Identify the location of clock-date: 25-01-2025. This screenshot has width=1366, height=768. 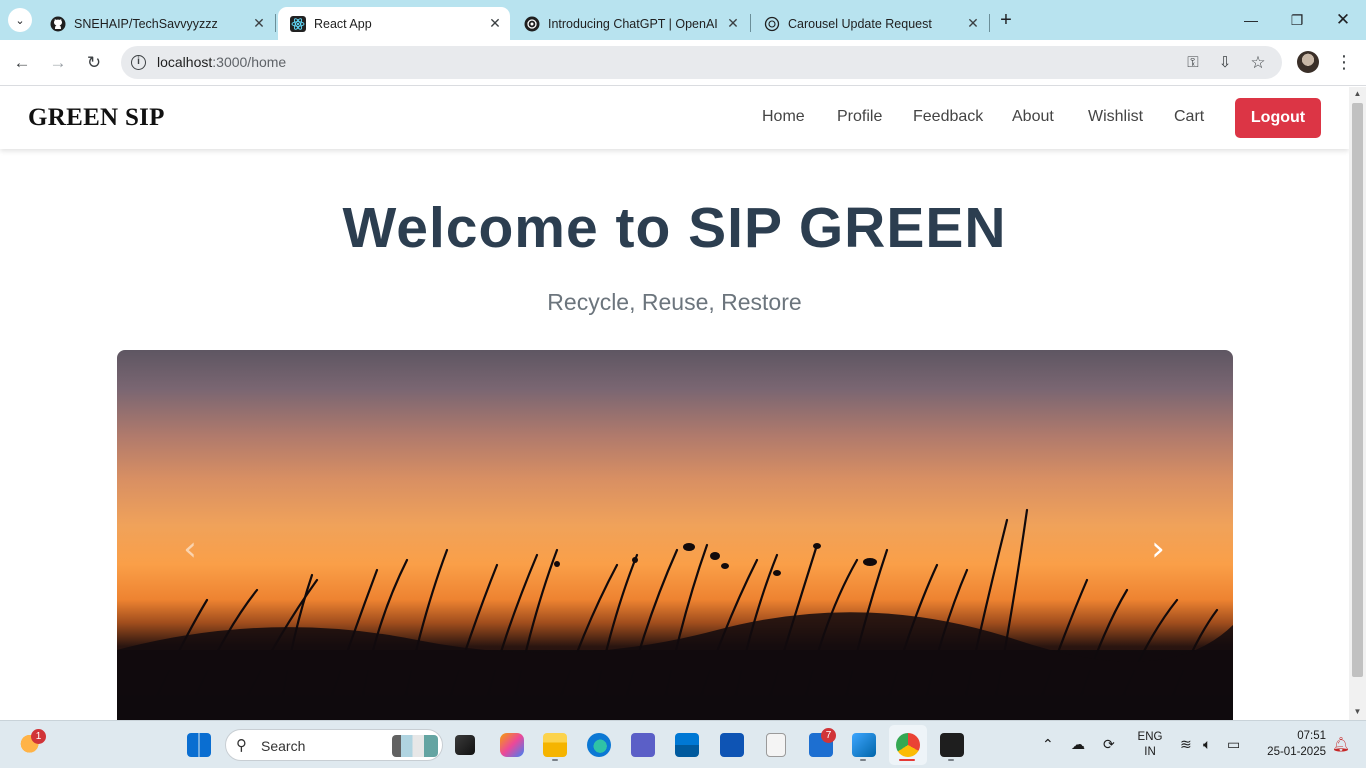
(1292, 752).